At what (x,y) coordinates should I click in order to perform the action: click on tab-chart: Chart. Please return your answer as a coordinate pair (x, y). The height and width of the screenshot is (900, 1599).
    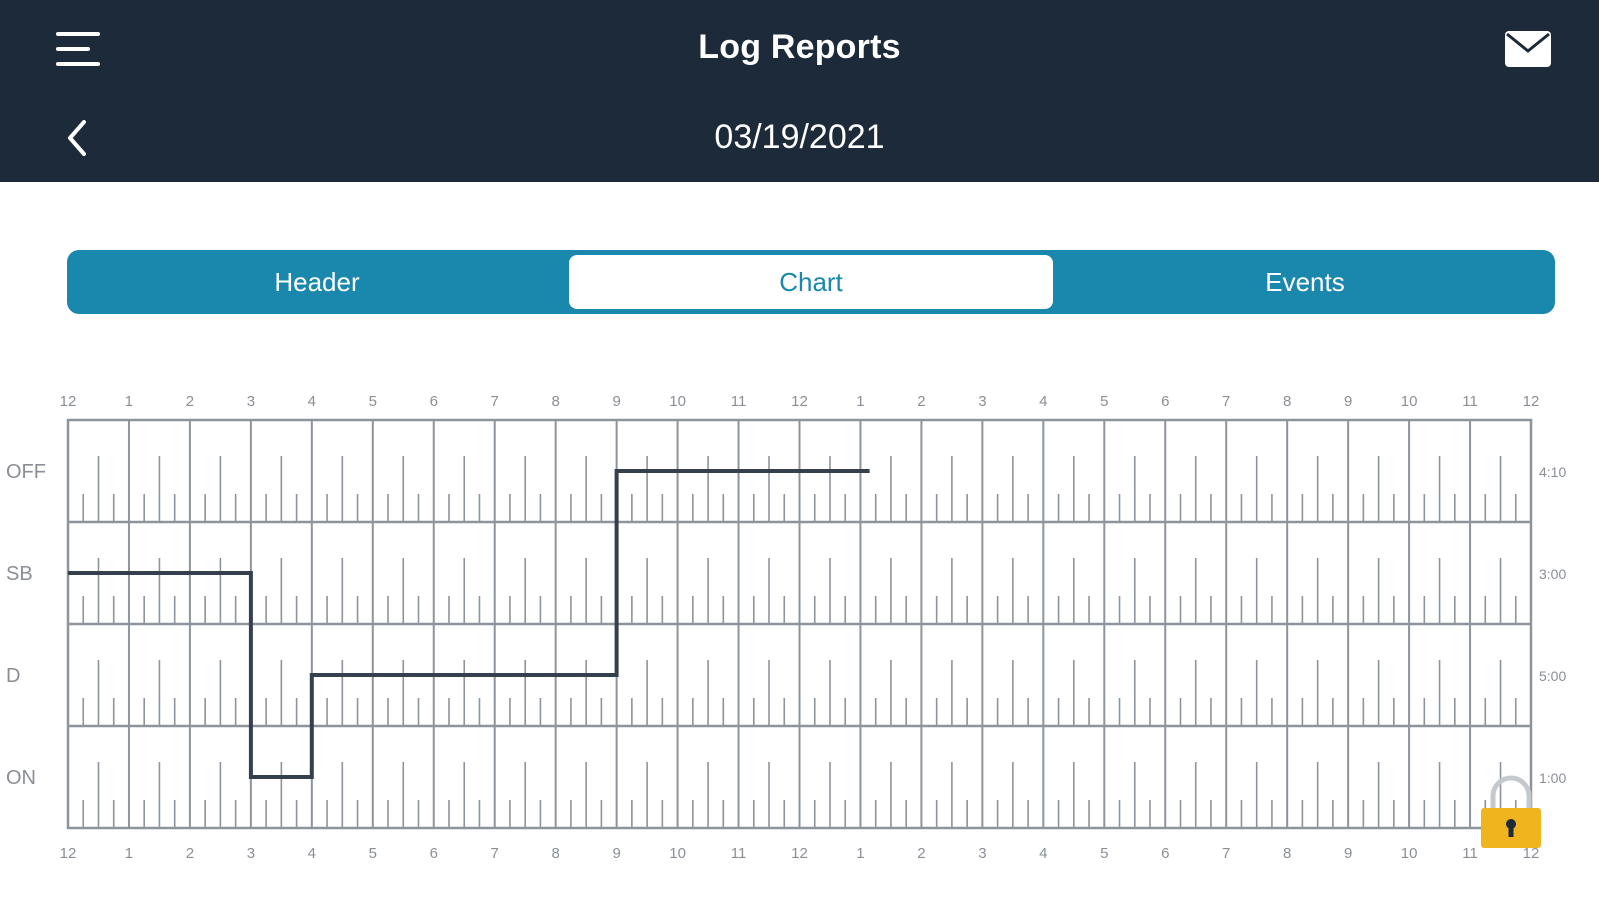
    Looking at the image, I should click on (811, 282).